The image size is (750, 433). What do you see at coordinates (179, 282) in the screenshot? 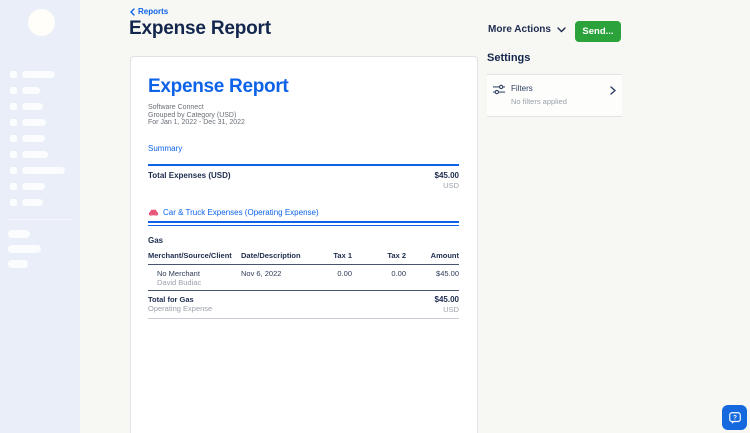
I see `client-name: David Budiac` at bounding box center [179, 282].